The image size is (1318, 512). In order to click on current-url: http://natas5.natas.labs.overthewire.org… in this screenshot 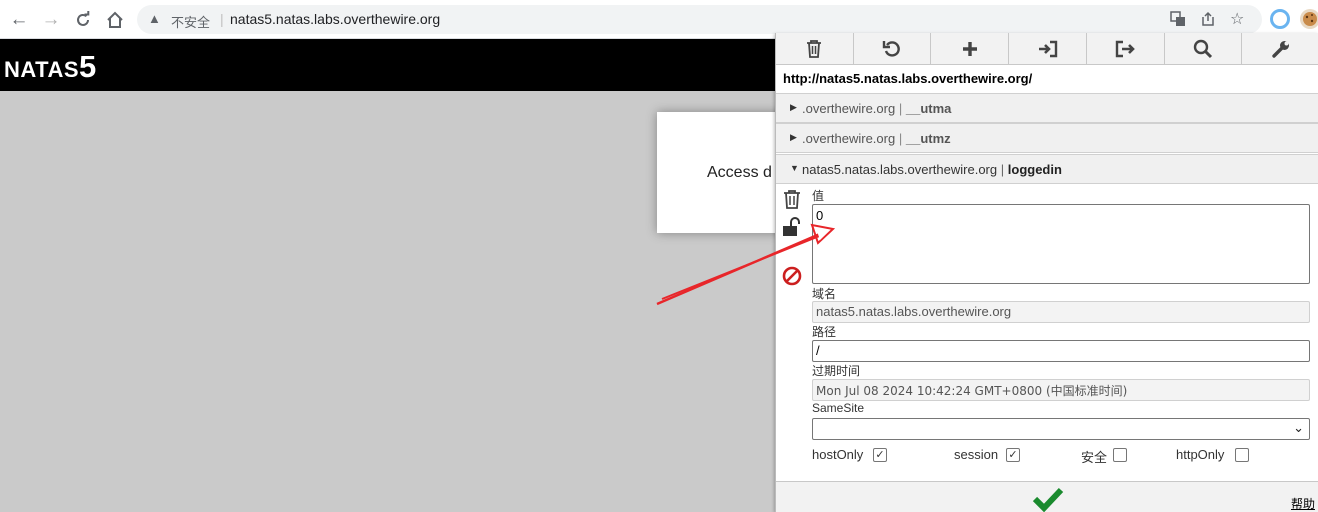, I will do `click(908, 78)`.